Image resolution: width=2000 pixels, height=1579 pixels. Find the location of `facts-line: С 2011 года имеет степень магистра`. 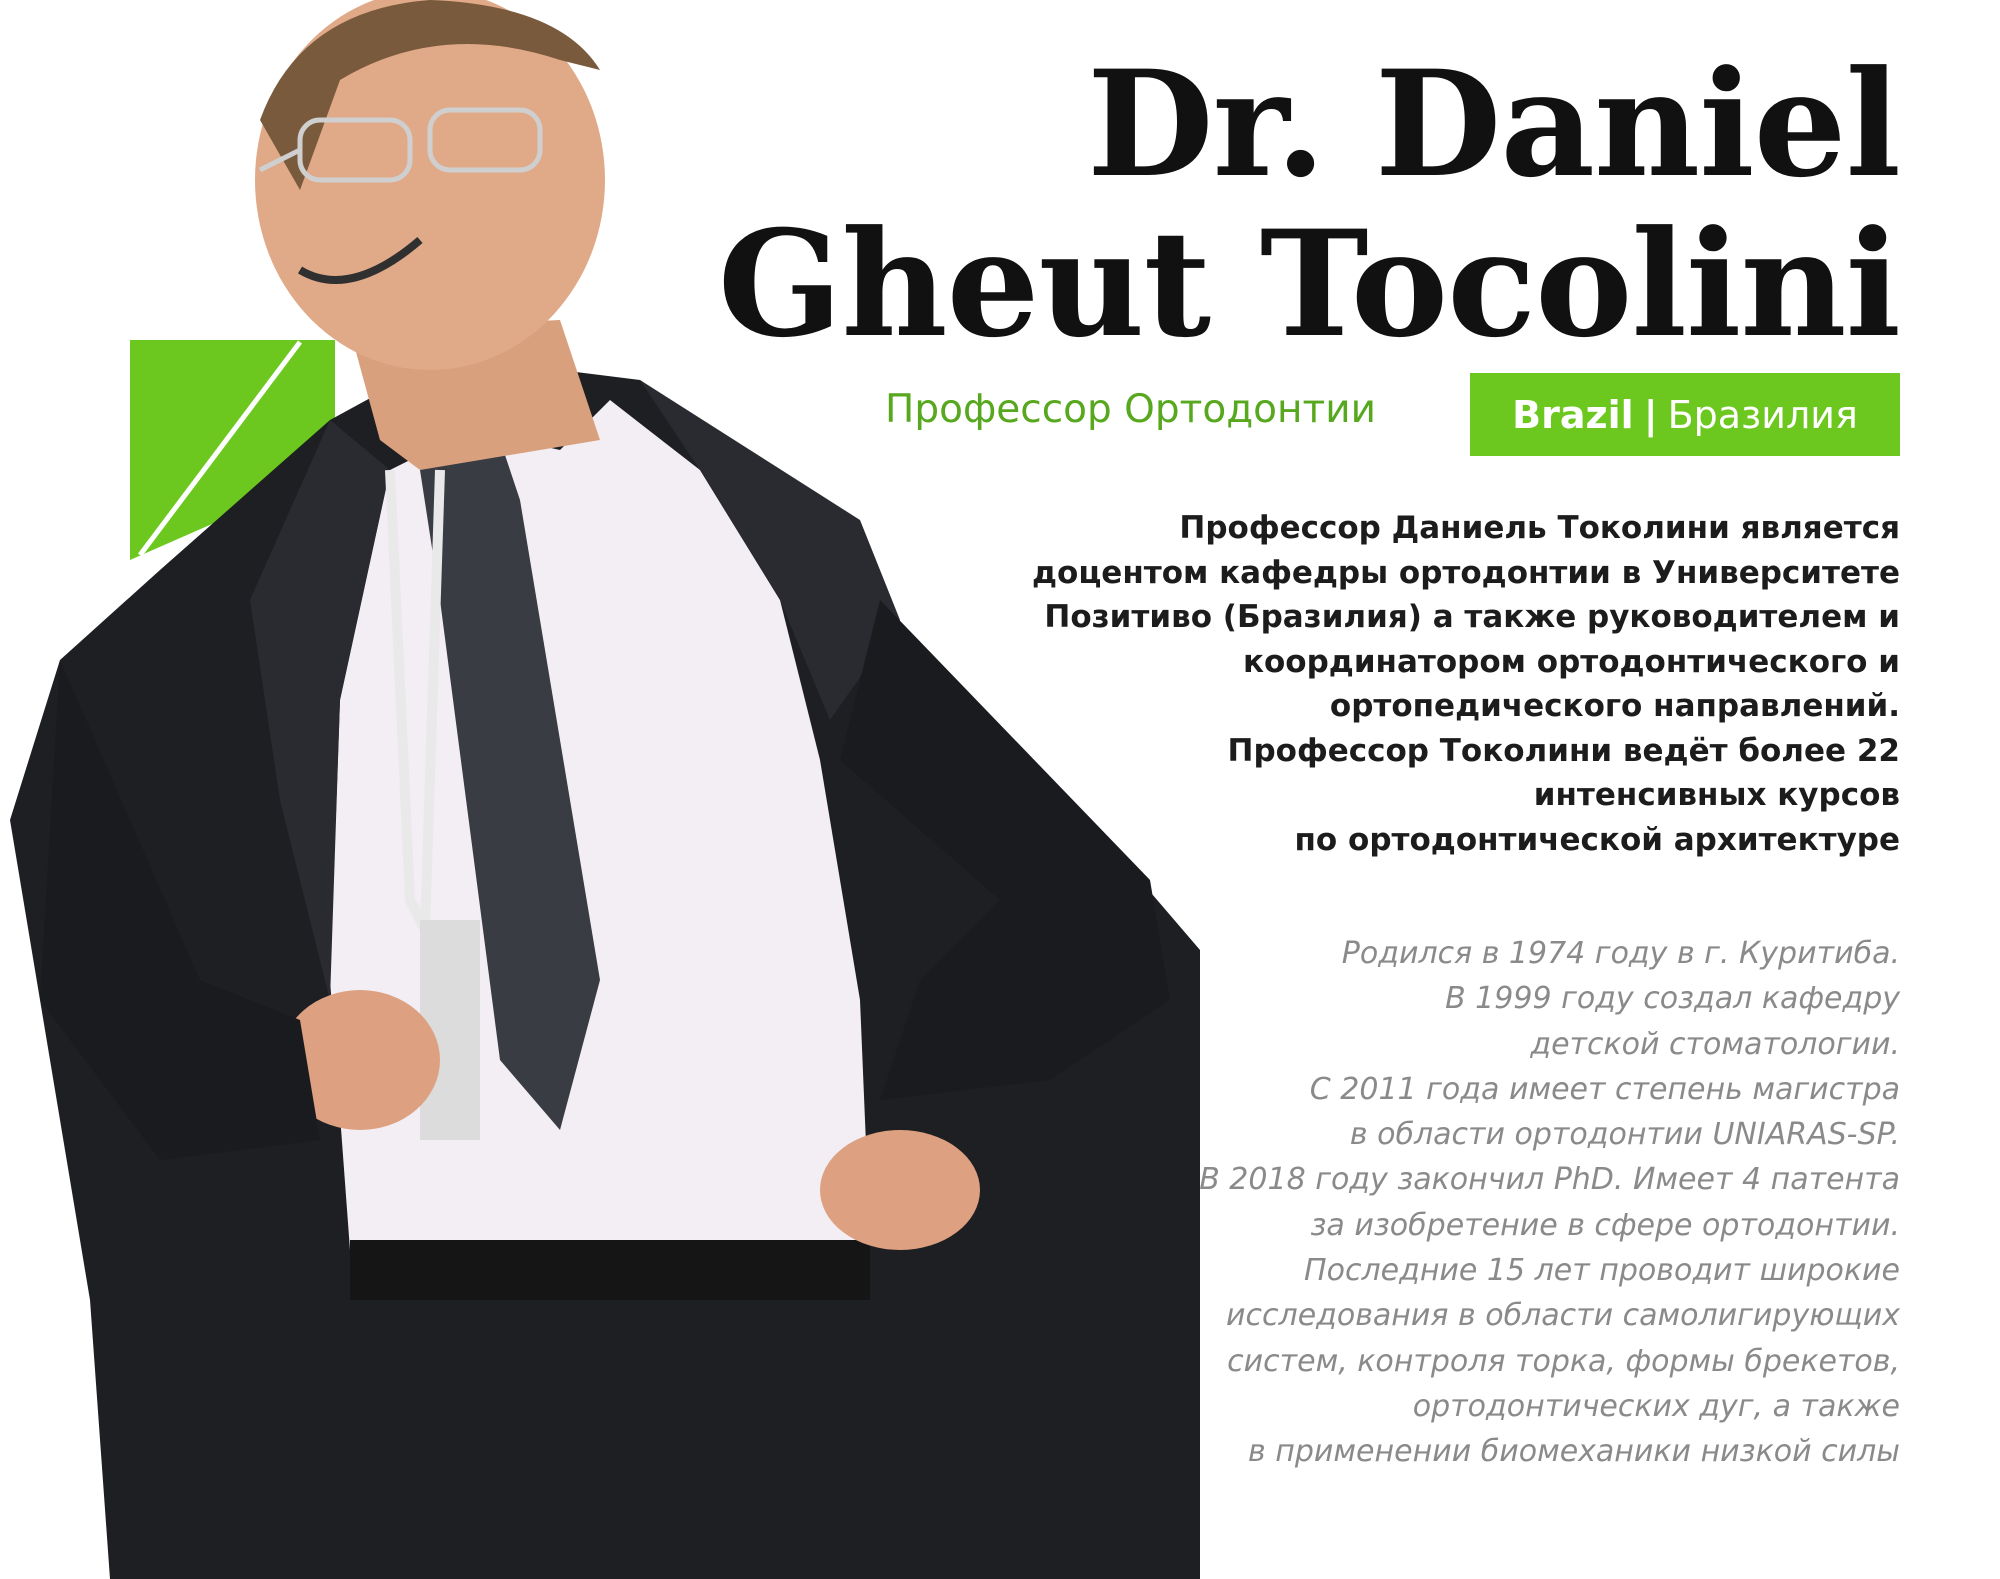

facts-line: С 2011 года имеет степень магистра is located at coordinates (1604, 1089).